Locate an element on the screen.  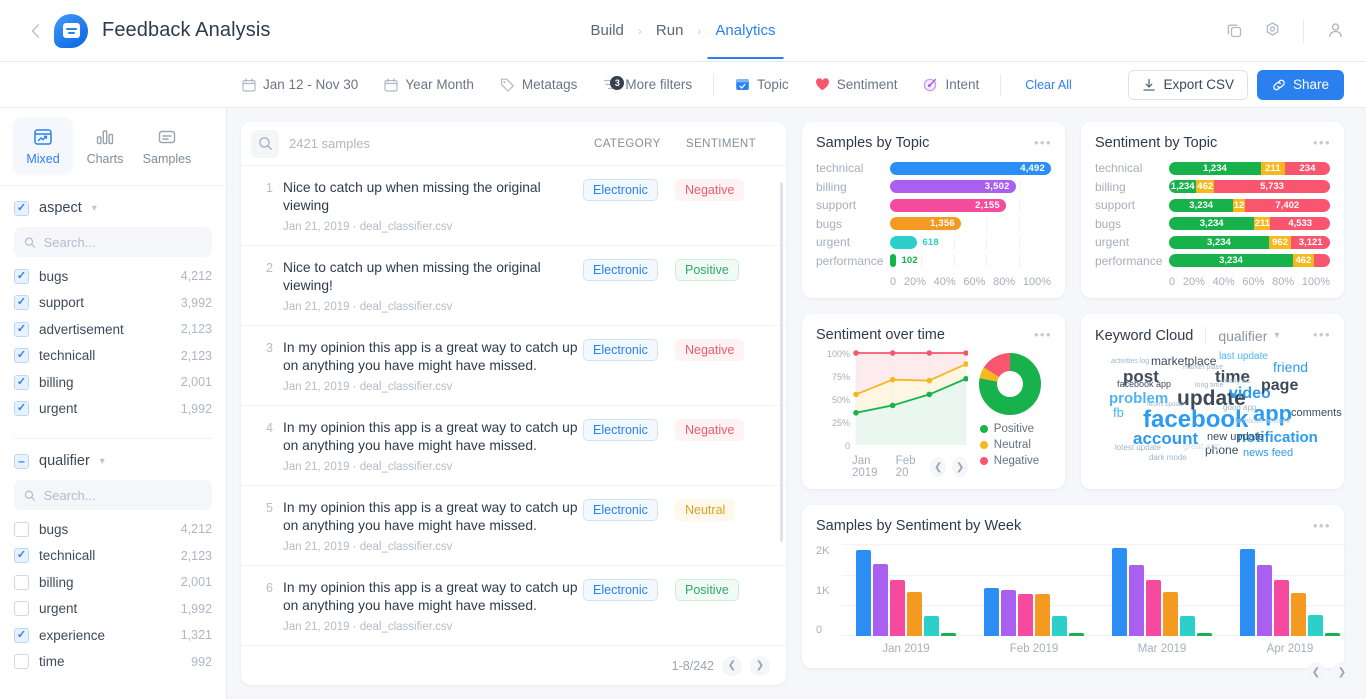
facet-item: advertisement 2,123 is located at coordinates (113, 329).